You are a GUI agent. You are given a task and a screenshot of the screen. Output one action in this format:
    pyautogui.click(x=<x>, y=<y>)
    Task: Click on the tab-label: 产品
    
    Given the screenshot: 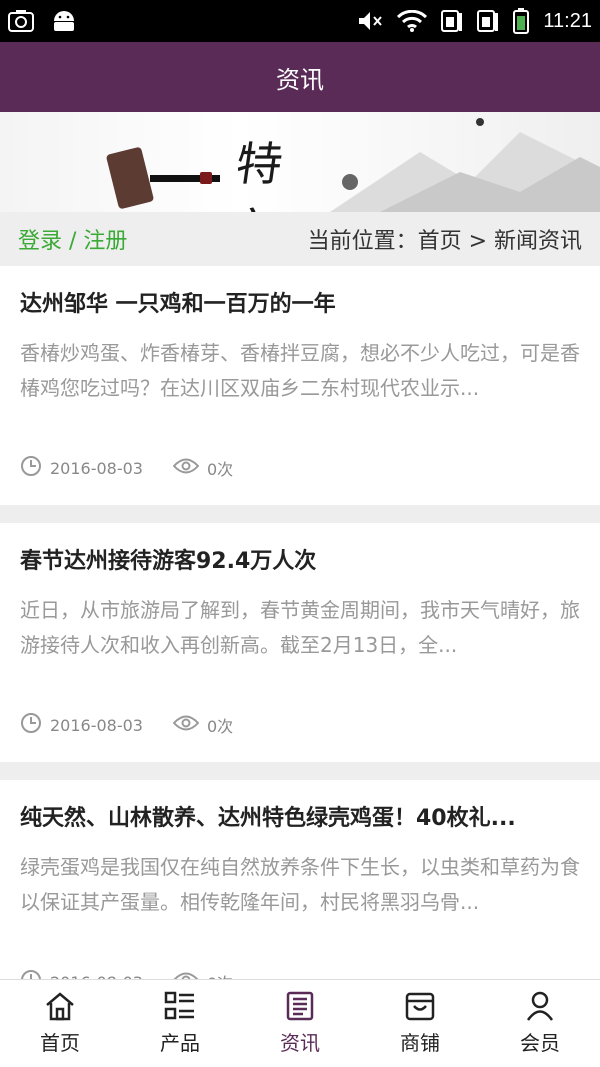 What is the action you would take?
    pyautogui.click(x=180, y=1043)
    